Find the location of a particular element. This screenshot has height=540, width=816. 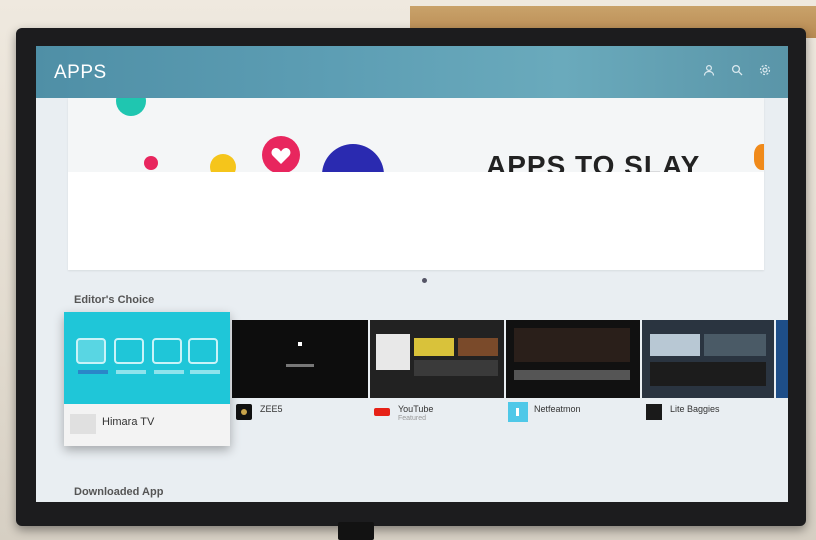

youtube-icon is located at coordinates (382, 412).